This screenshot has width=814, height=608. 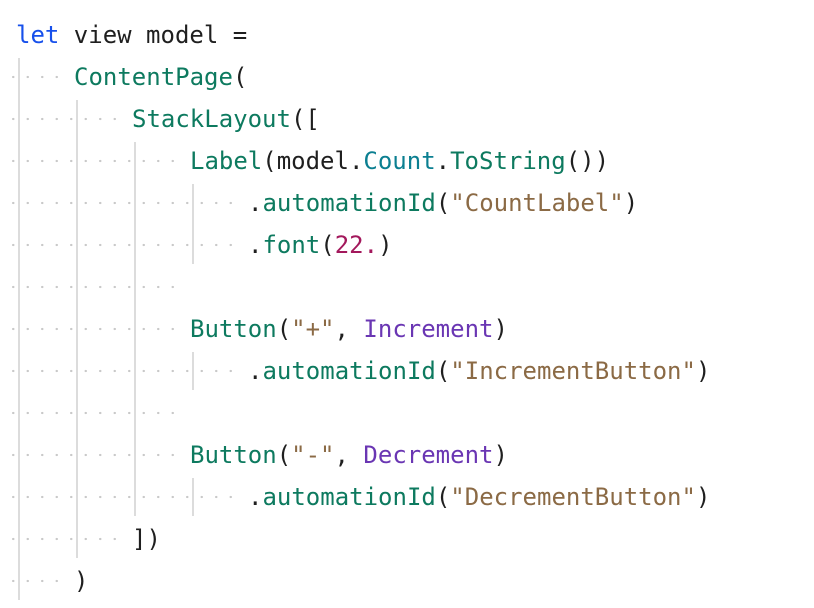 I want to click on code-line: .automationId("IncrementButton"), so click(x=479, y=371).